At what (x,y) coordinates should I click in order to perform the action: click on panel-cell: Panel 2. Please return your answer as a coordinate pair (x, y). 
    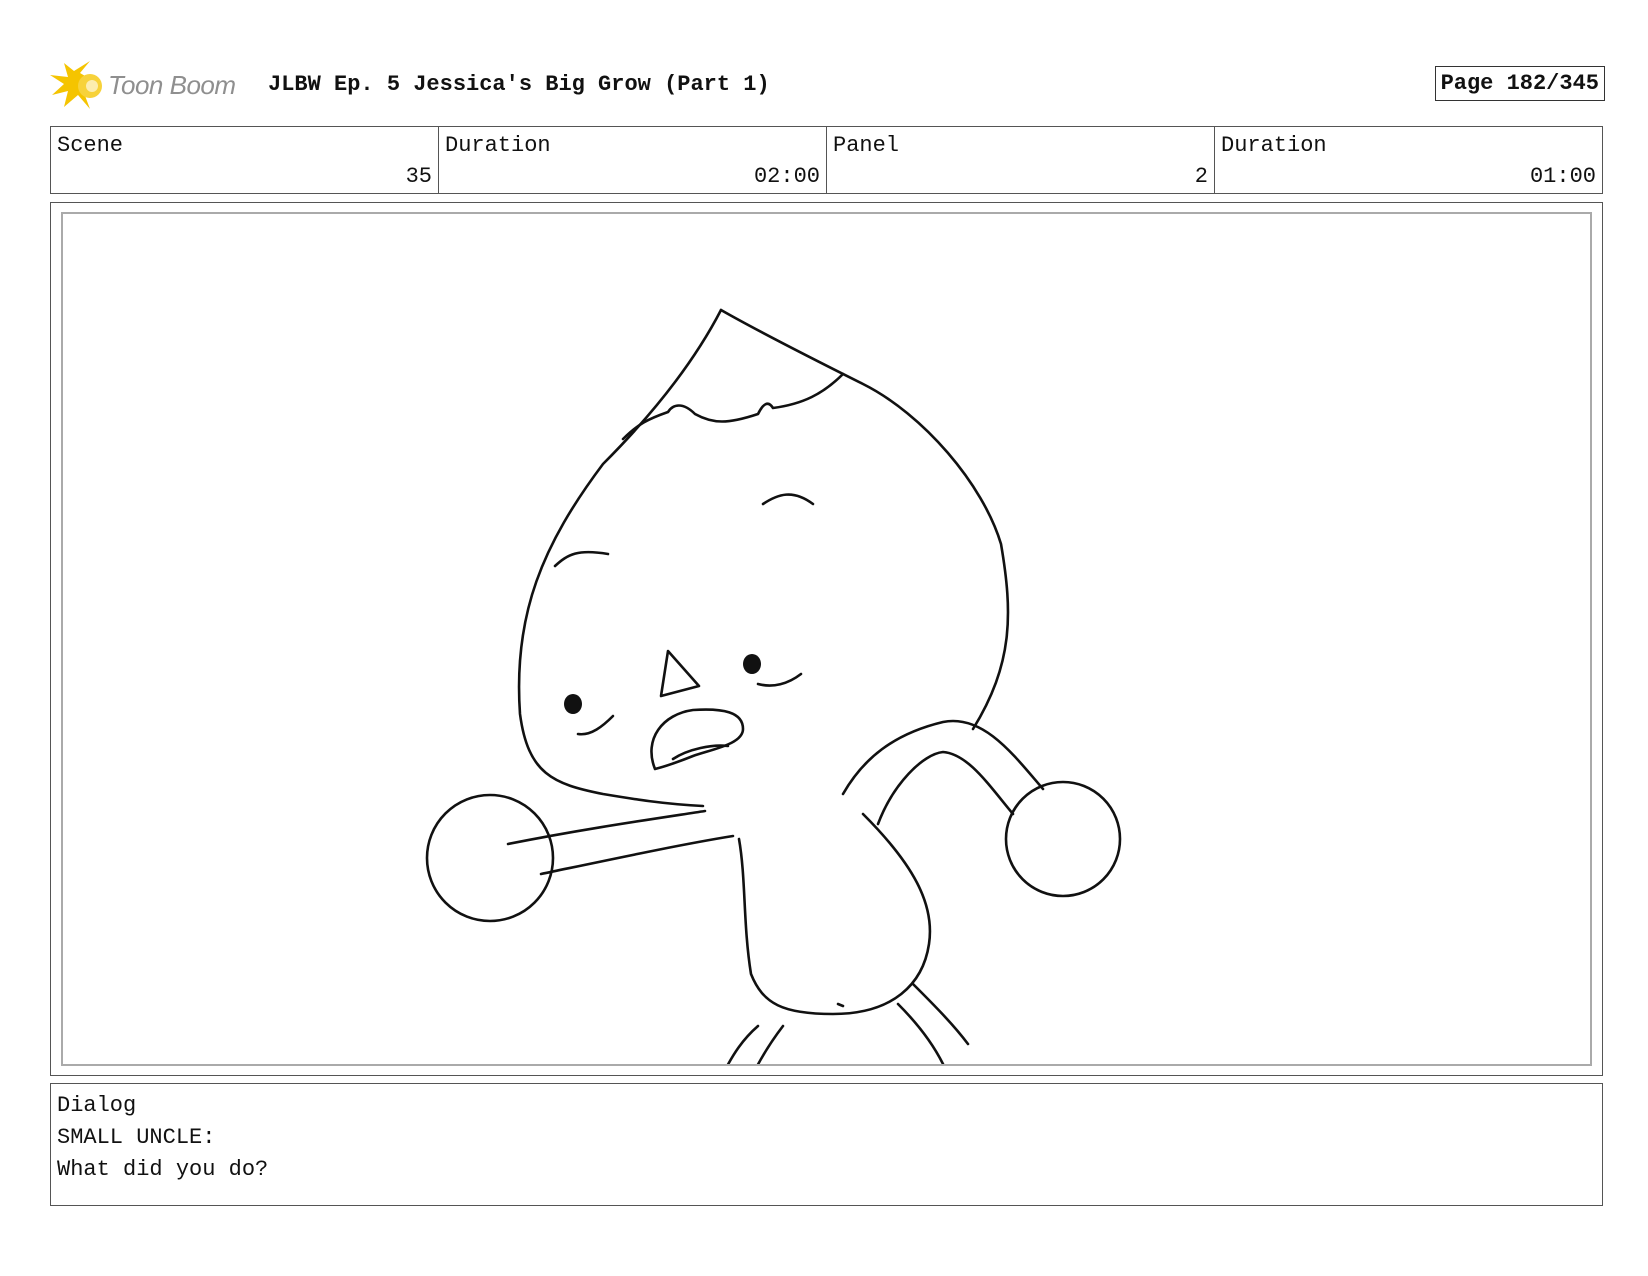
    Looking at the image, I should click on (1021, 160).